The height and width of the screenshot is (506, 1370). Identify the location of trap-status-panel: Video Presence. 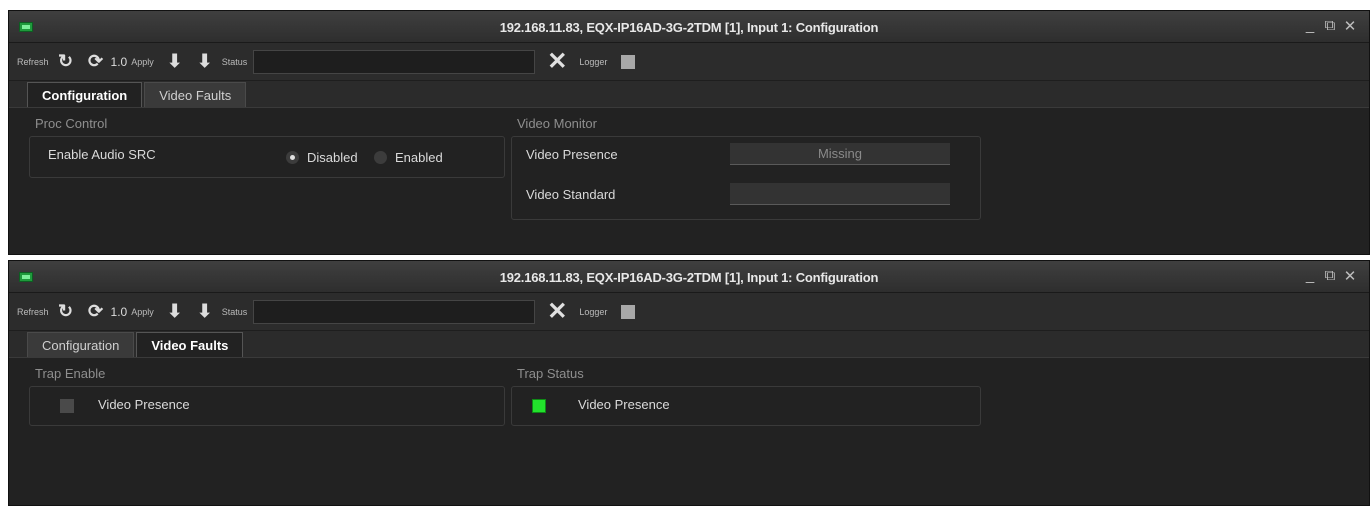
(746, 406).